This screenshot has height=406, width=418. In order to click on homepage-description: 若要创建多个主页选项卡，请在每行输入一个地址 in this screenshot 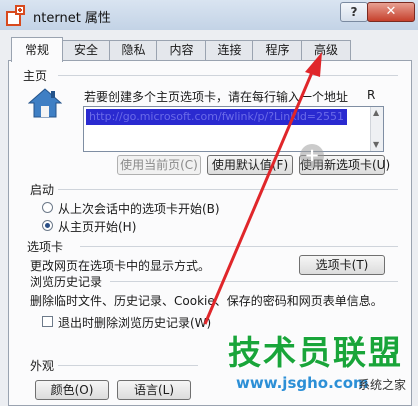, I will do `click(216, 97)`.